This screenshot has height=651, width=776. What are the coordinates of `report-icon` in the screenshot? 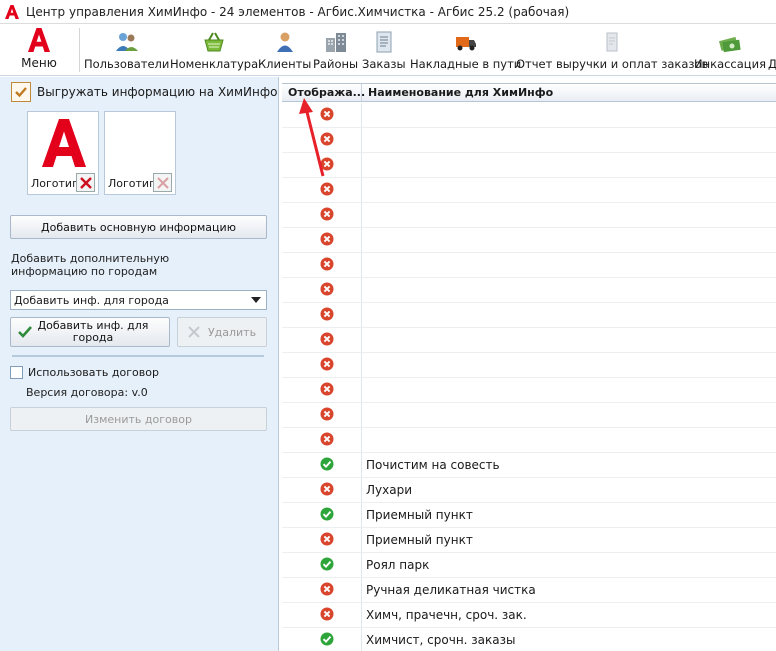 It's located at (612, 42).